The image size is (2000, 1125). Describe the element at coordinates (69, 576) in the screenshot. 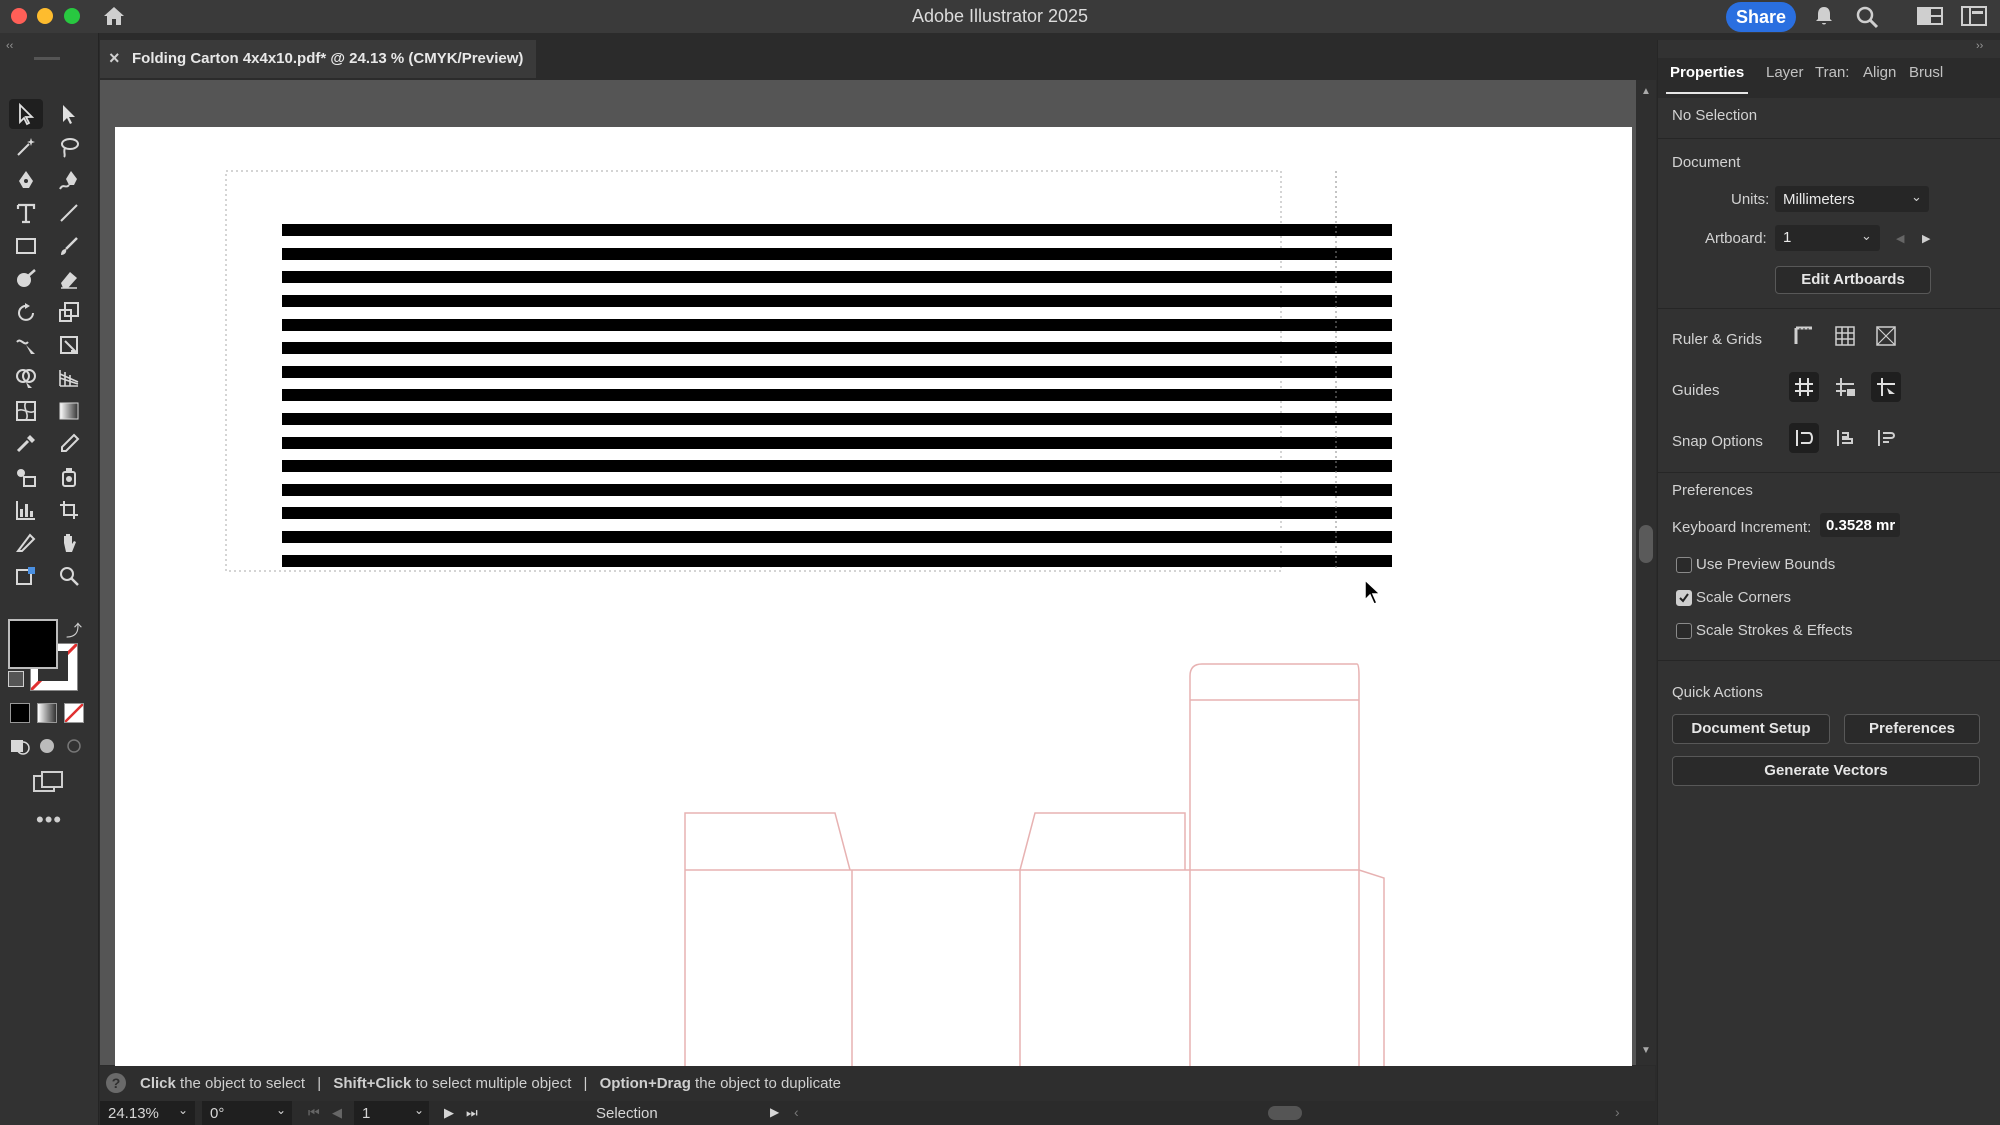

I see `zoom-tool-icon` at that location.